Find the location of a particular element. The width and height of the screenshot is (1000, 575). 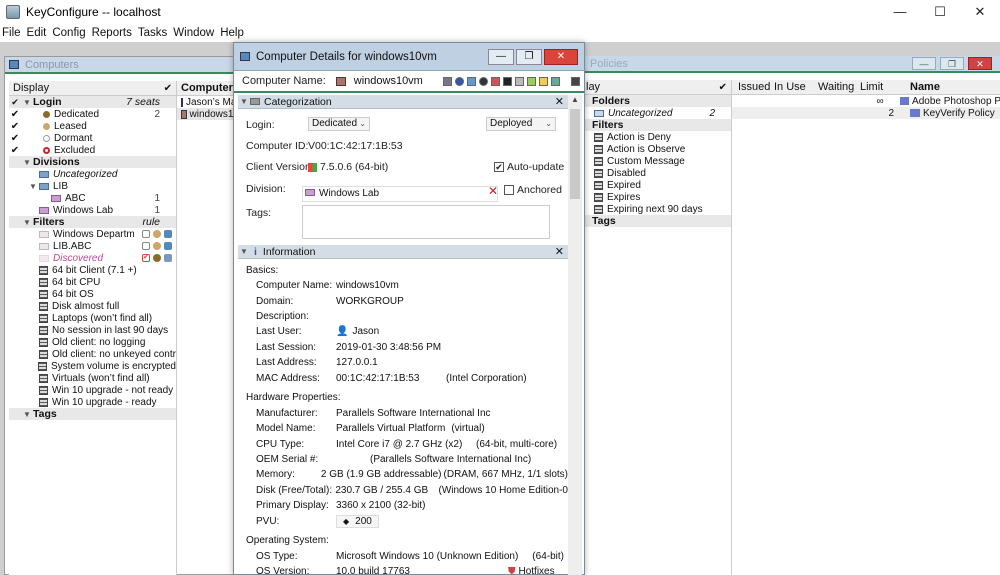

policy-row: ∞ Adobe Photoshop P is located at coordinates (866, 101).